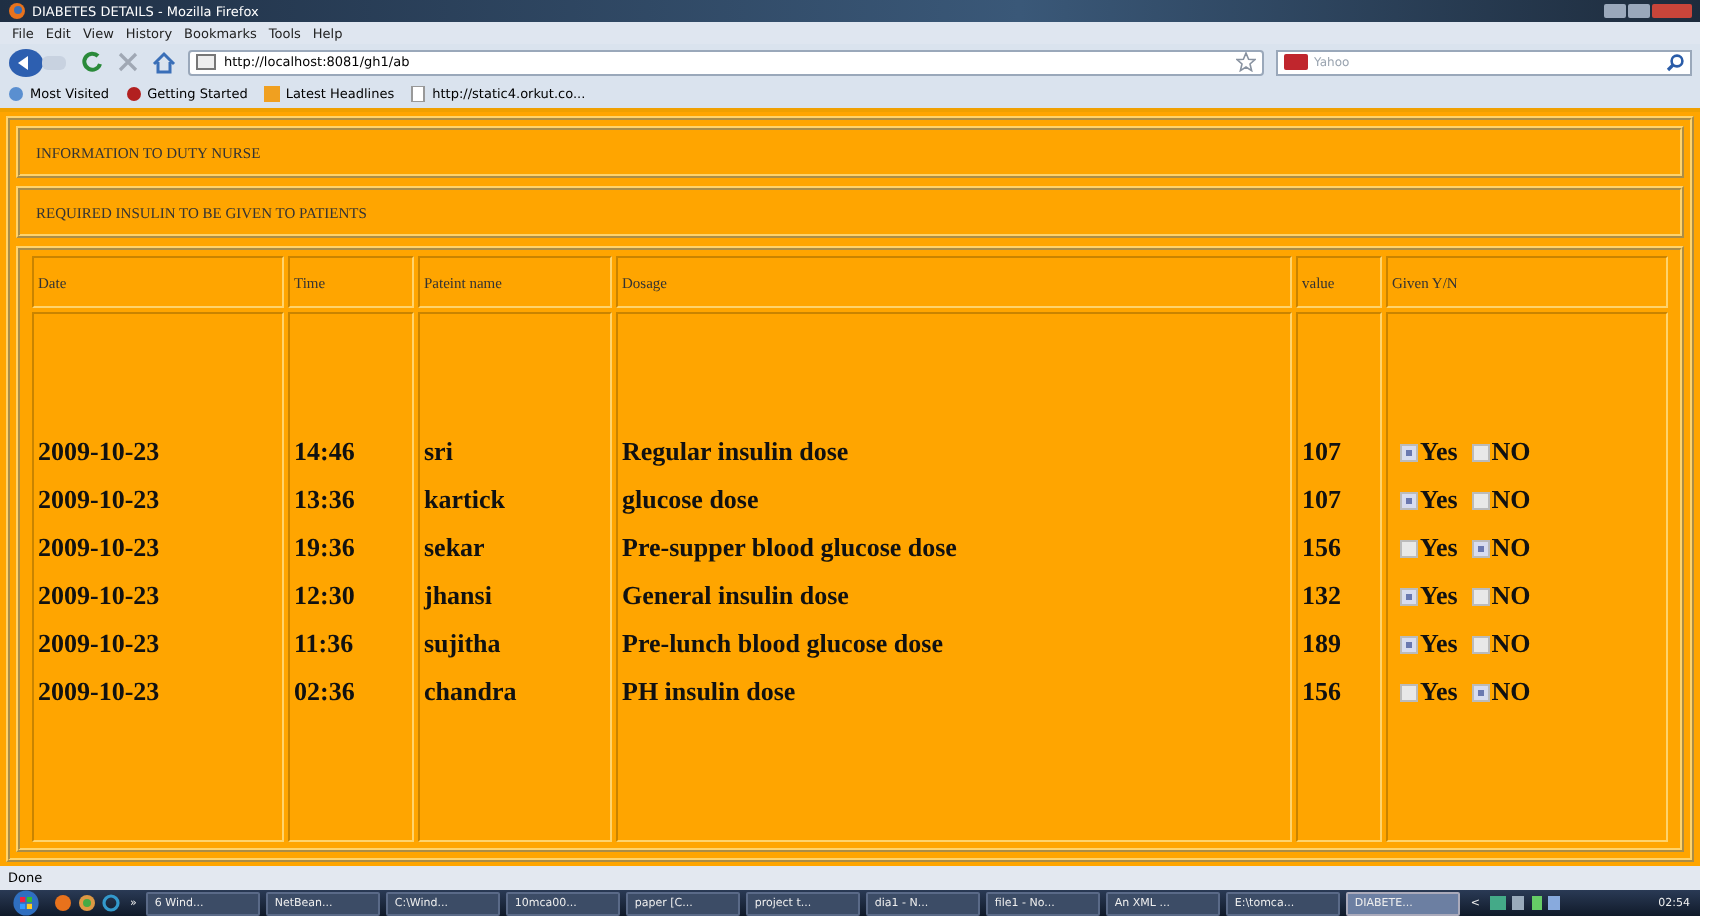 The height and width of the screenshot is (916, 1724). Describe the element at coordinates (324, 500) in the screenshot. I see `table-cell: 13:36` at that location.